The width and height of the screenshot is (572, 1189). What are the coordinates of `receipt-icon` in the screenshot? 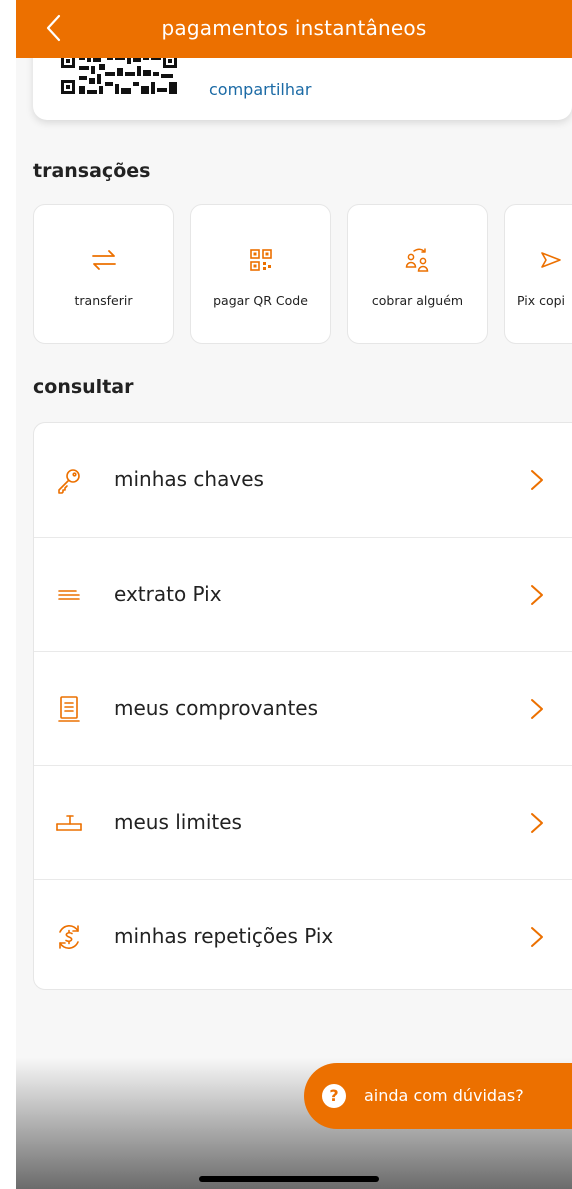 It's located at (69, 709).